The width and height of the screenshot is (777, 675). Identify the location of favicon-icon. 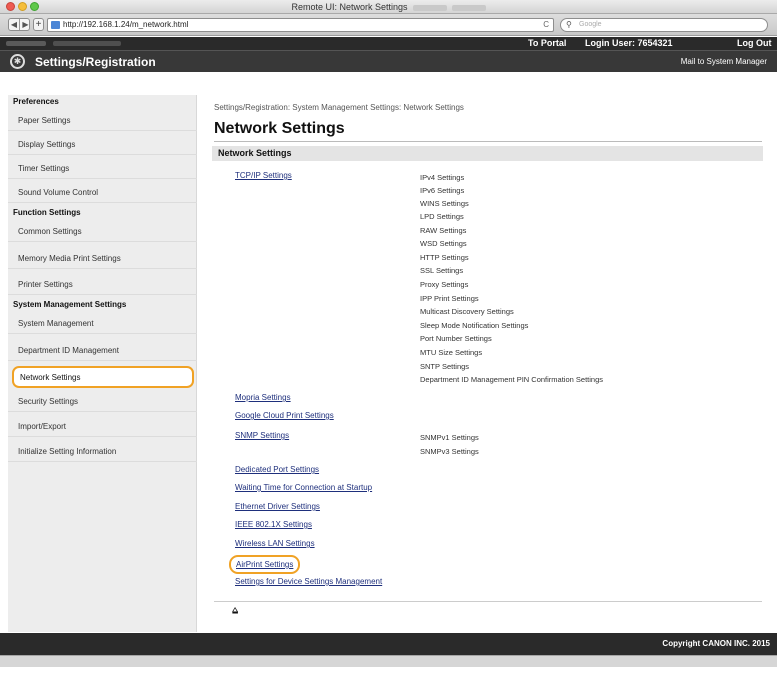
(55, 25).